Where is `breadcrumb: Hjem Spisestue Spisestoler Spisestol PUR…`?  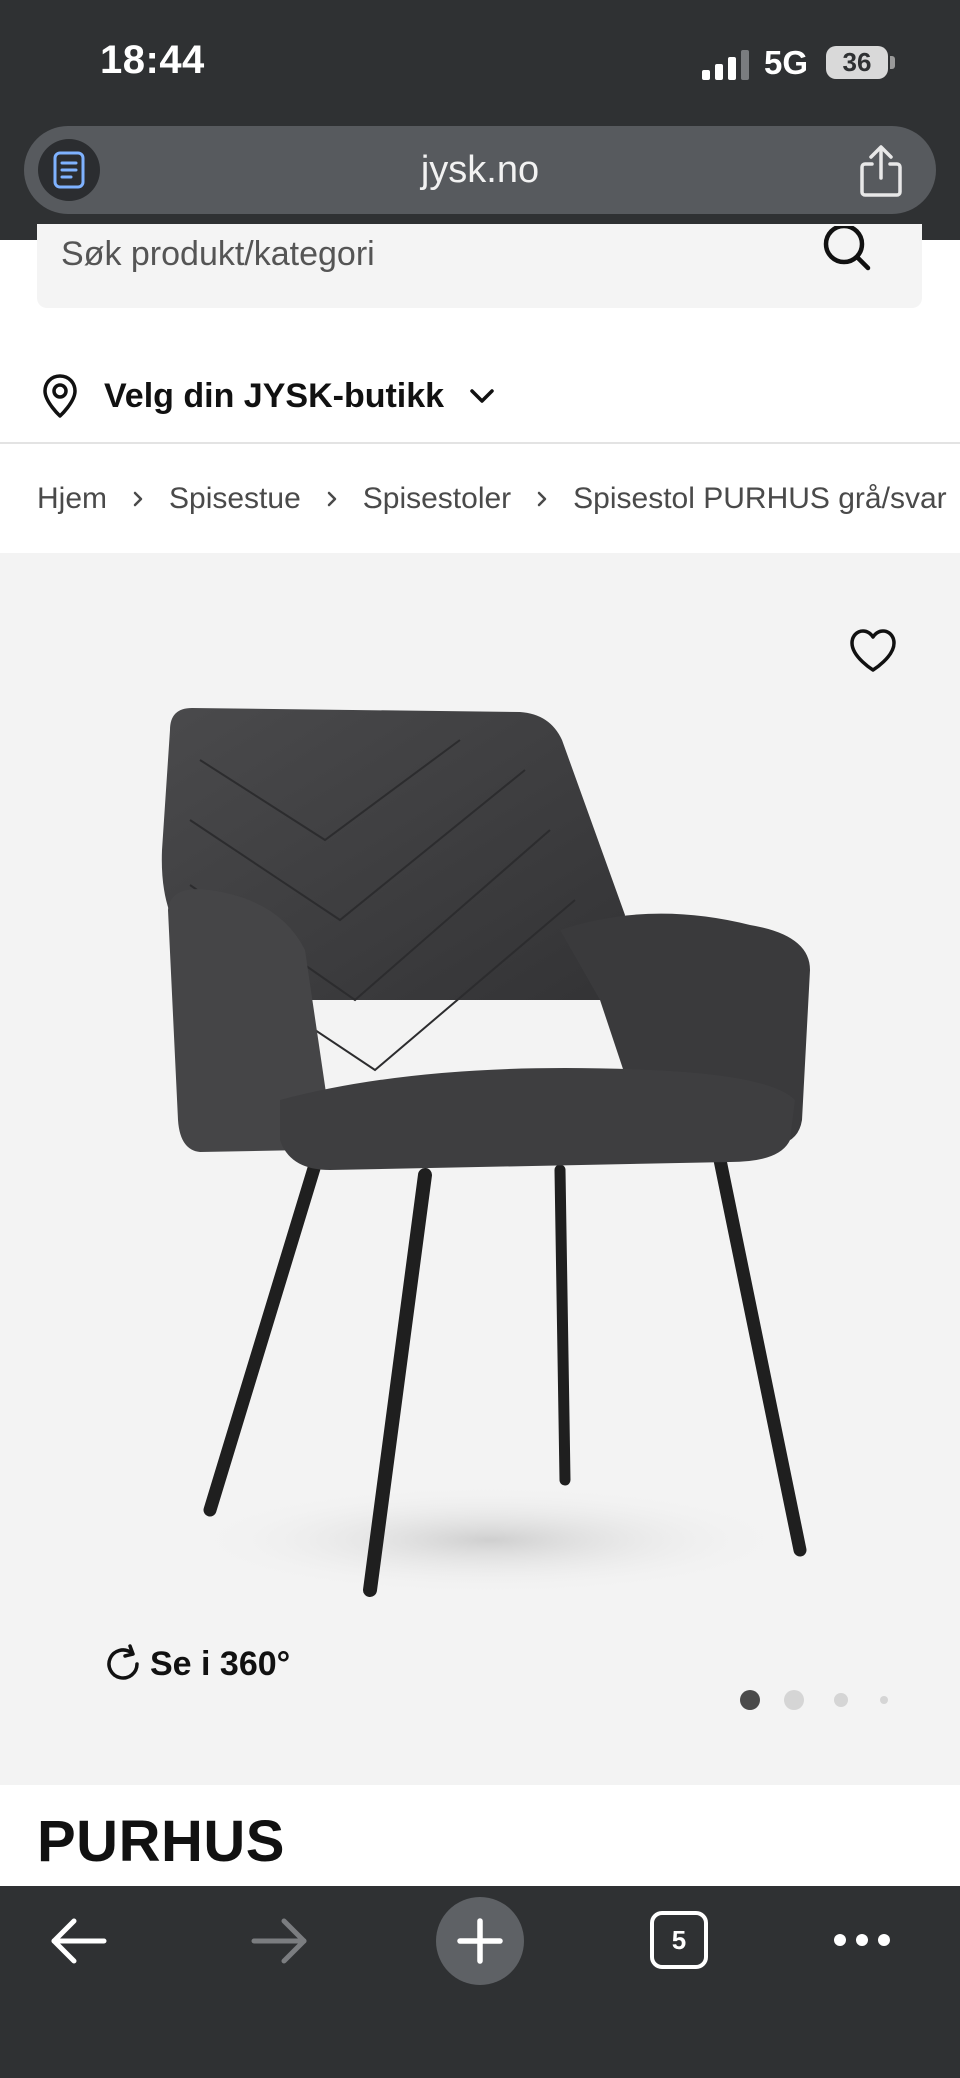 breadcrumb: Hjem Spisestue Spisestoler Spisestol PUR… is located at coordinates (492, 499).